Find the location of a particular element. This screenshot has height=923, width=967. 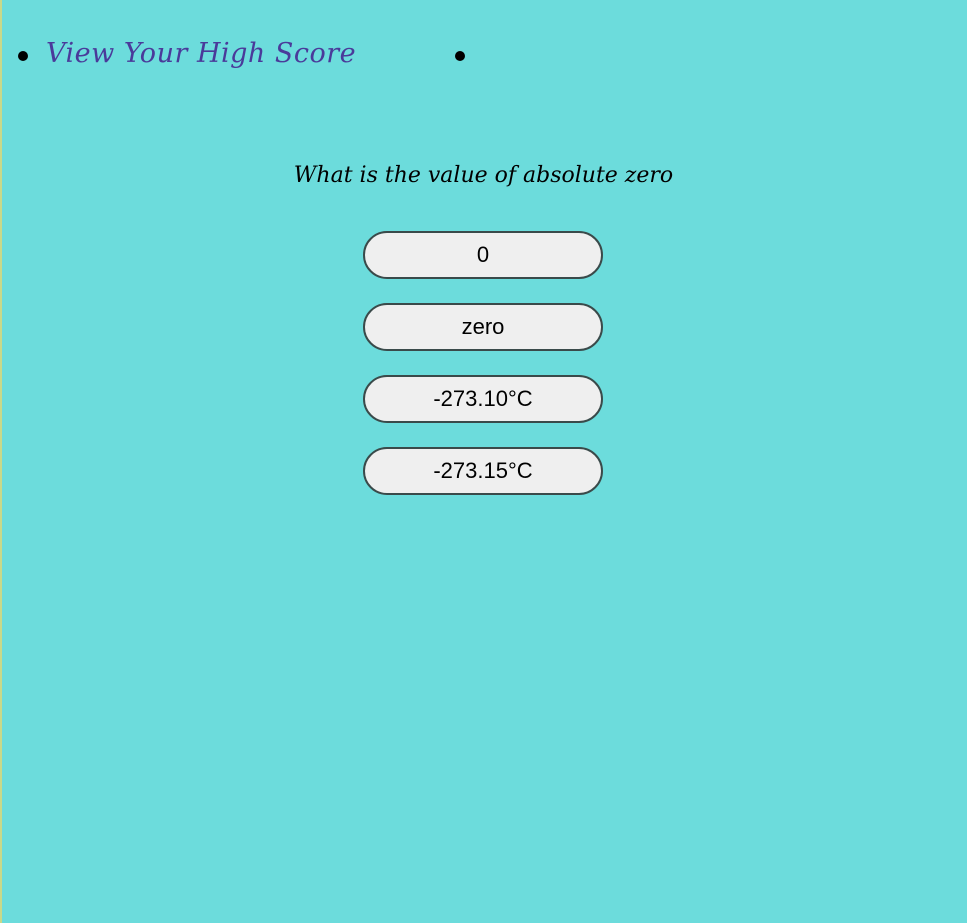

answer-list: 0 zero -273.10°C -273.15°C is located at coordinates (483, 375).